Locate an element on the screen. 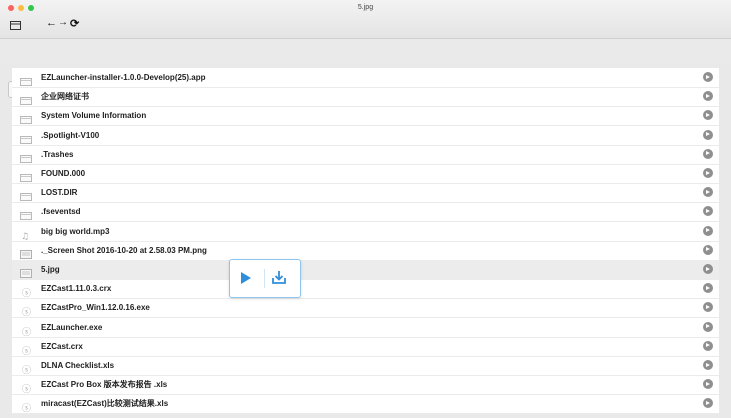 This screenshot has height=418, width=731. path-bar: ⊃ is located at coordinates (365, 68).